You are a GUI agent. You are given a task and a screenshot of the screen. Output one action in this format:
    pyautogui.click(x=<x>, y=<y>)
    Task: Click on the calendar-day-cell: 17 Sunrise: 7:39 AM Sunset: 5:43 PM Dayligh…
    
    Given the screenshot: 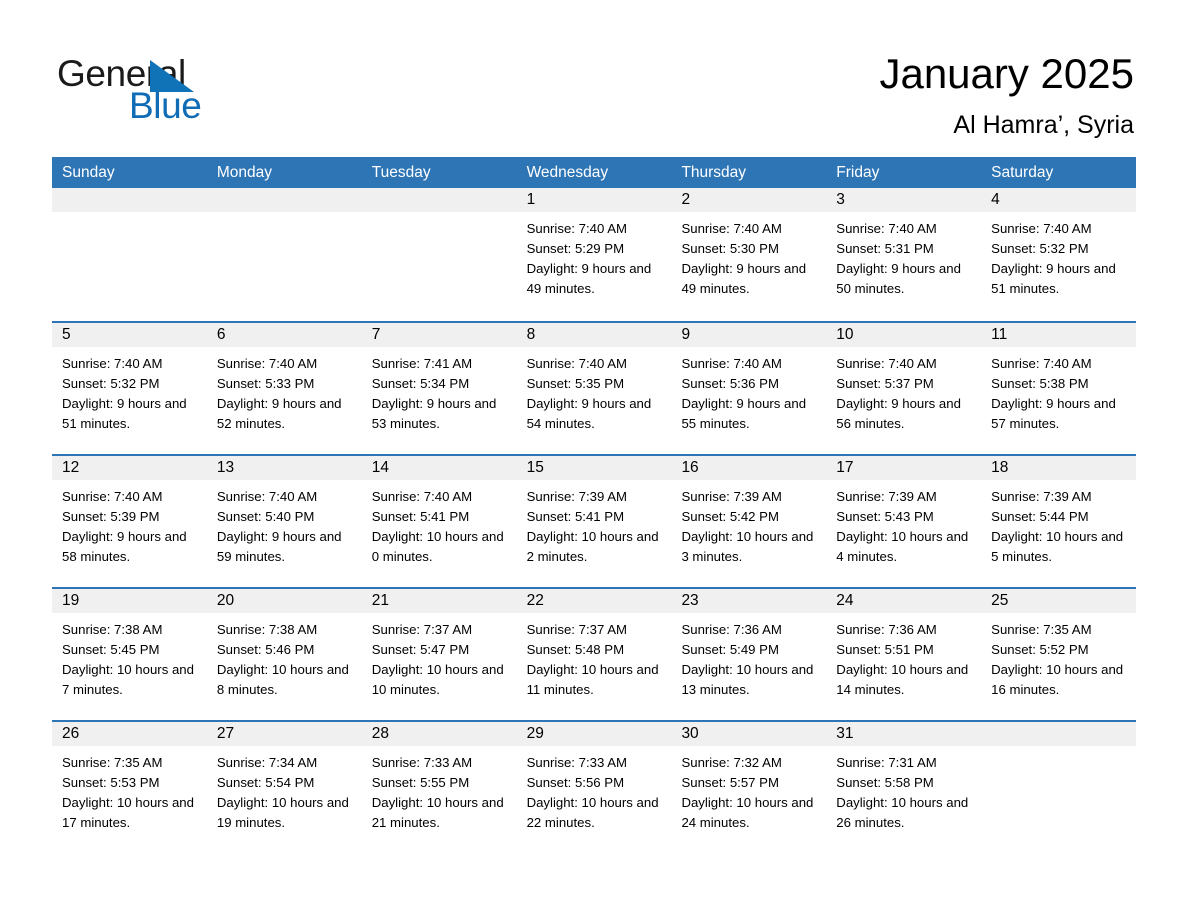 What is the action you would take?
    pyautogui.click(x=904, y=521)
    